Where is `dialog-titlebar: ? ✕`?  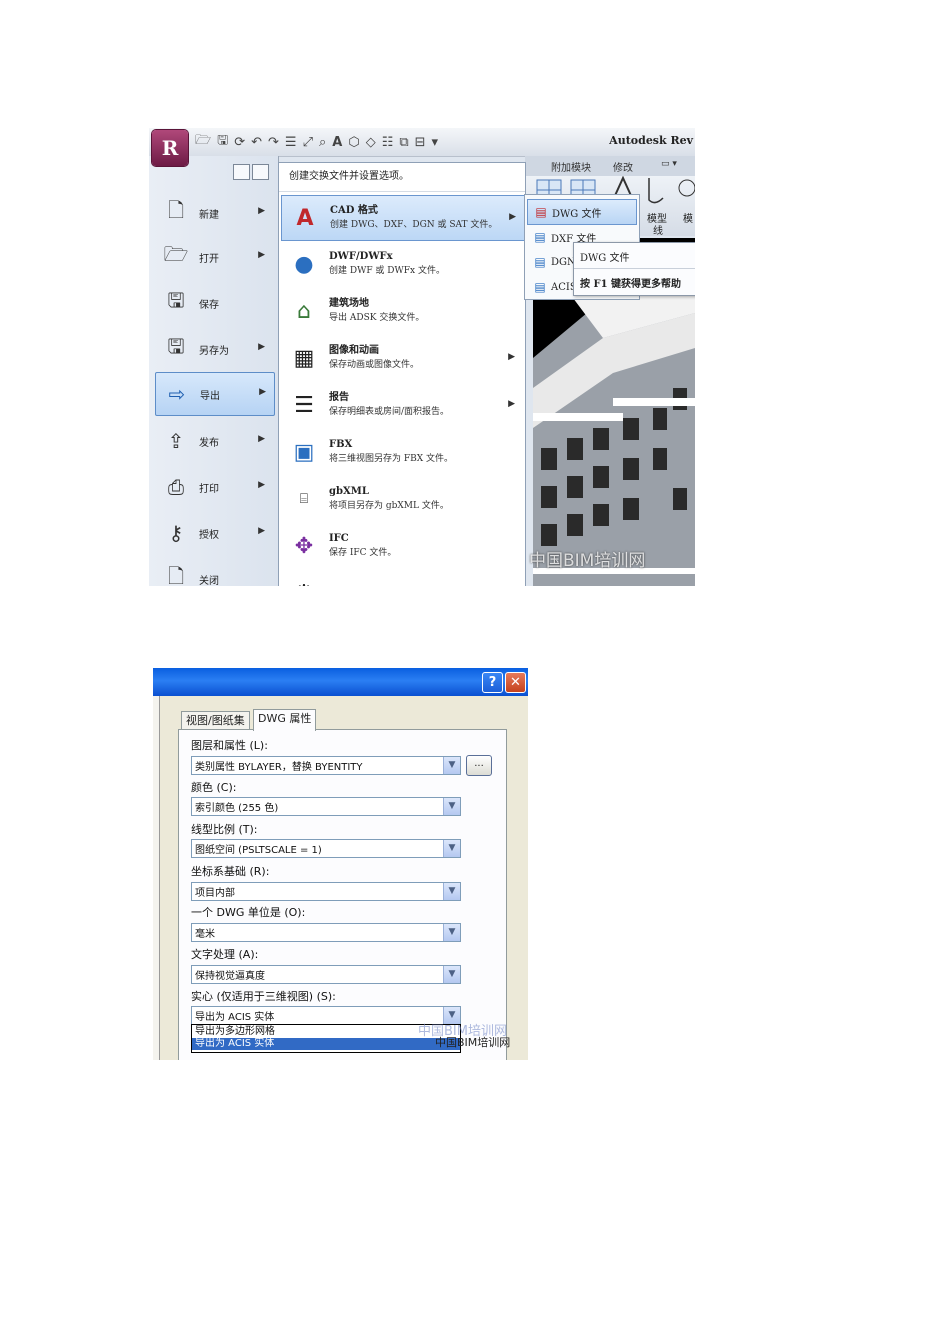 dialog-titlebar: ? ✕ is located at coordinates (340, 682).